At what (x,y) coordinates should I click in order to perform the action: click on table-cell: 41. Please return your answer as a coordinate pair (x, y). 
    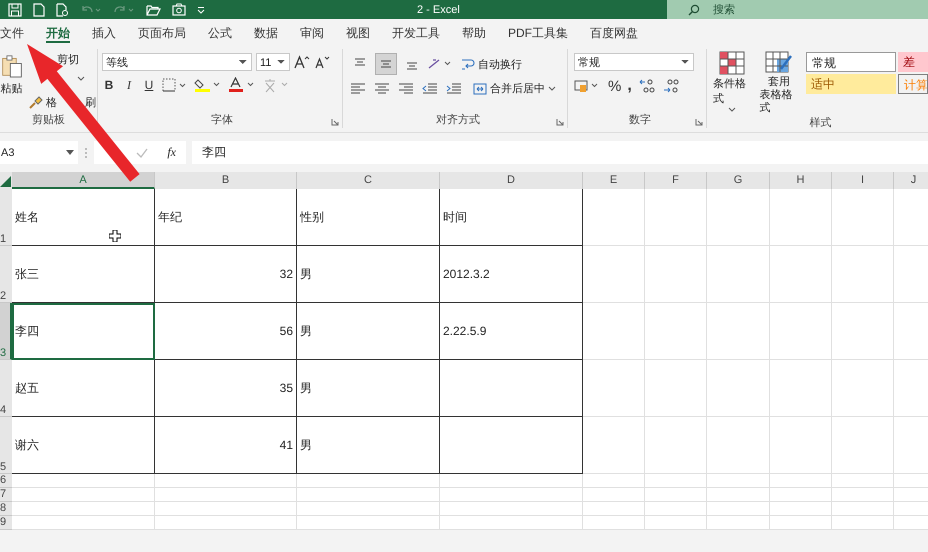
    Looking at the image, I should click on (226, 445).